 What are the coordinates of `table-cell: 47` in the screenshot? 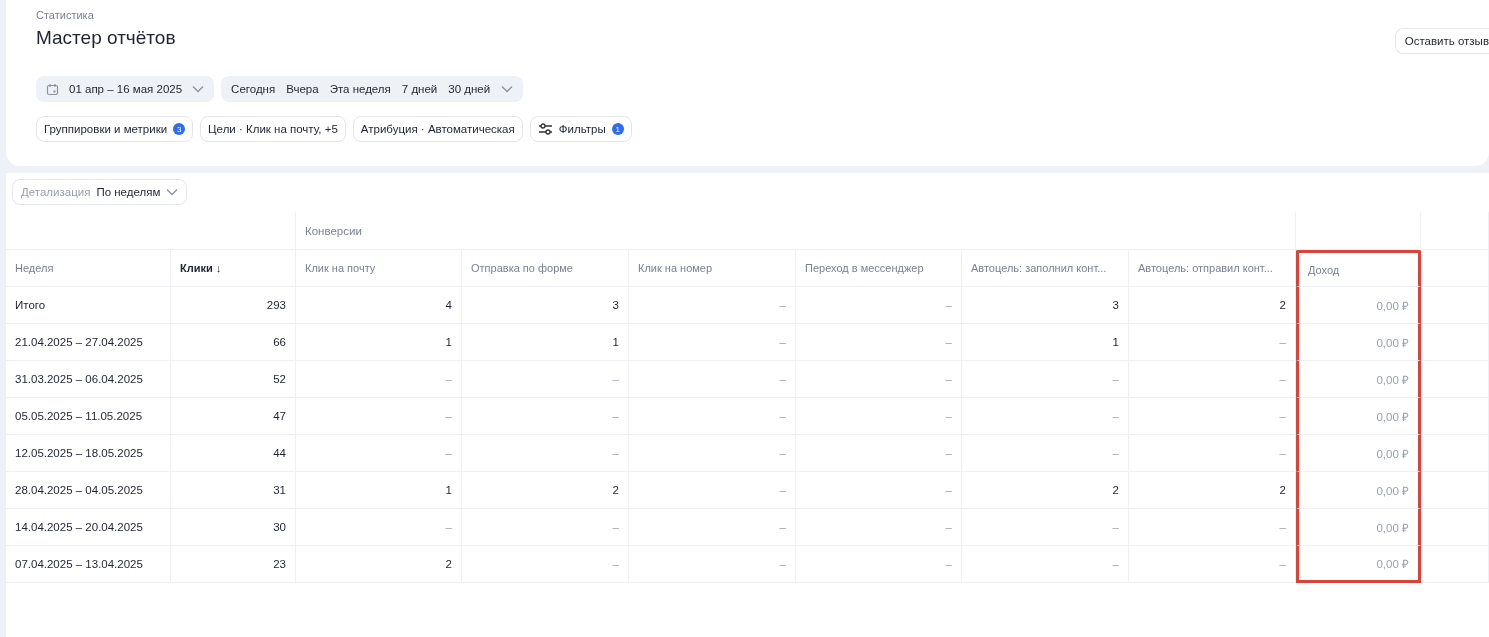 It's located at (233, 416).